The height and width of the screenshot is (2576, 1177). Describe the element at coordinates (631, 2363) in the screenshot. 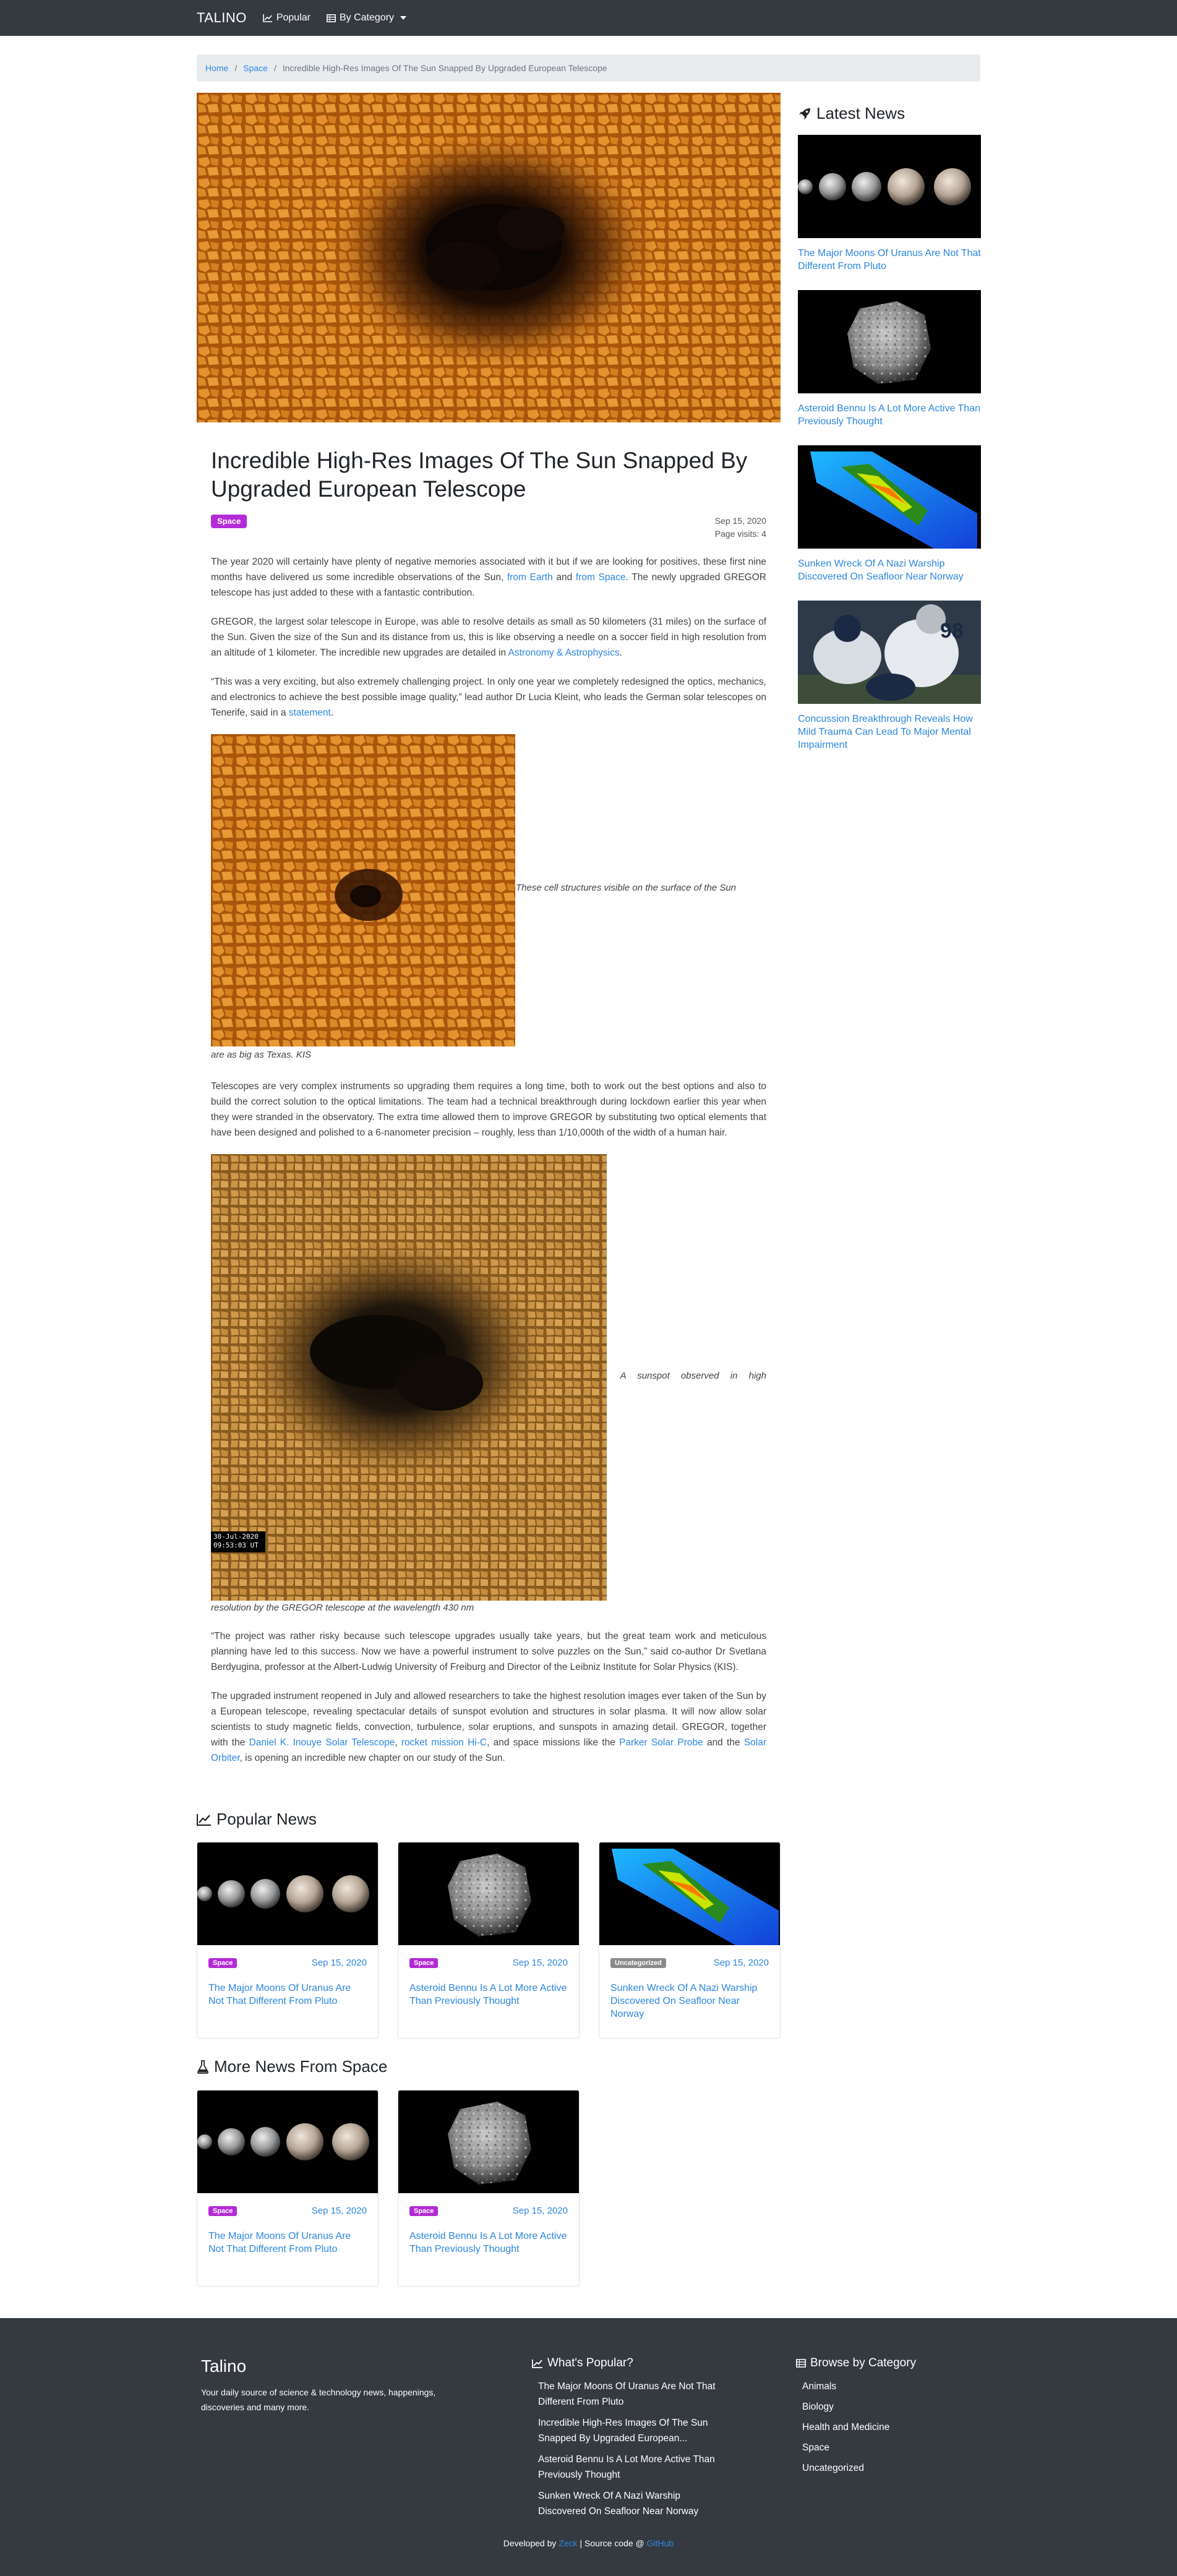

I see `footer-popular-head: What's Popular?` at that location.